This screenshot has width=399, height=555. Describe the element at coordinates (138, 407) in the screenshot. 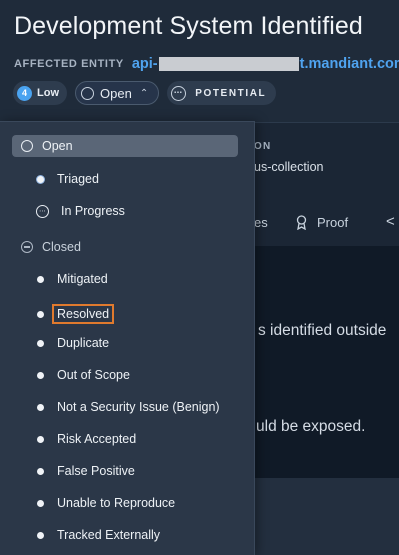

I see `status-option-label: Not a Security Issue (Benign)` at that location.